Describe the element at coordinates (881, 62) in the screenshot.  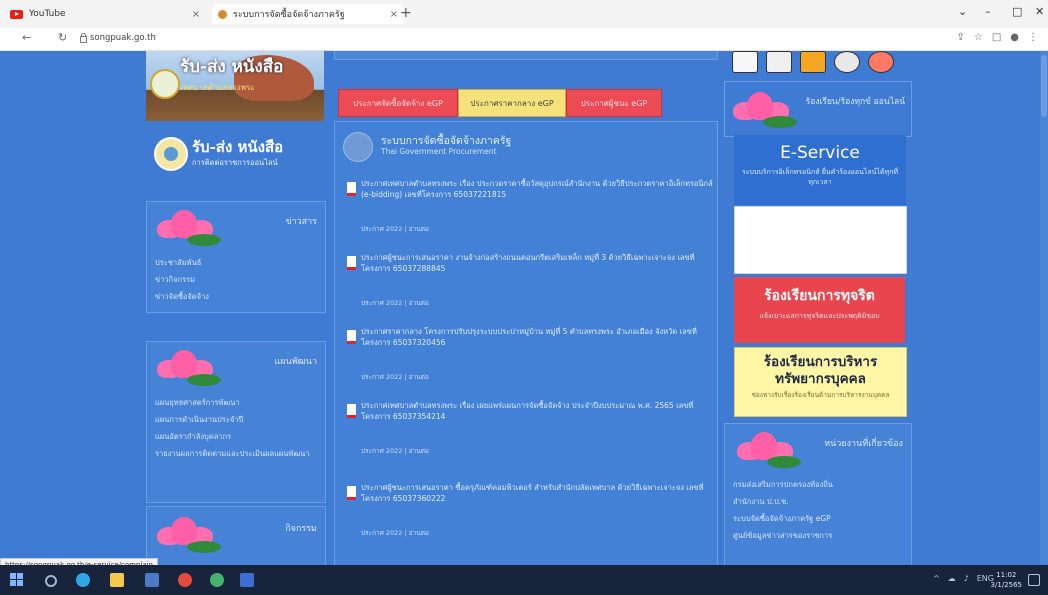
I see `emblem-icon` at that location.